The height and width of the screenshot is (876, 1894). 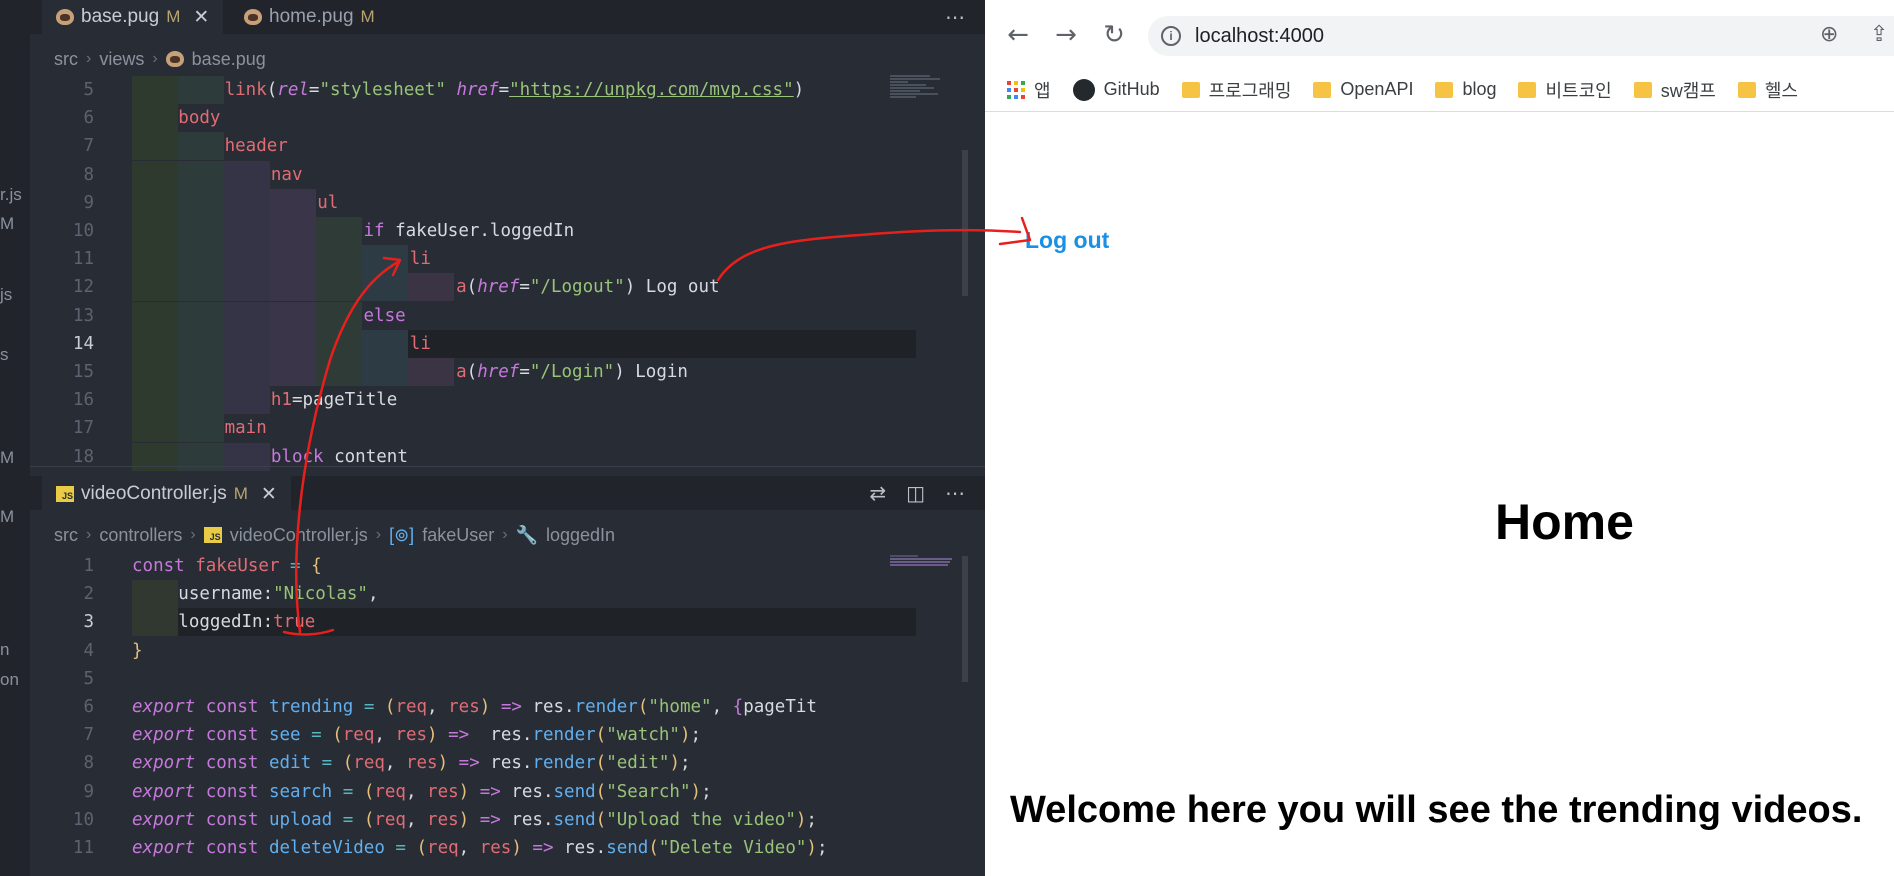 I want to click on pug-code-line: 6 body, so click(x=507, y=118).